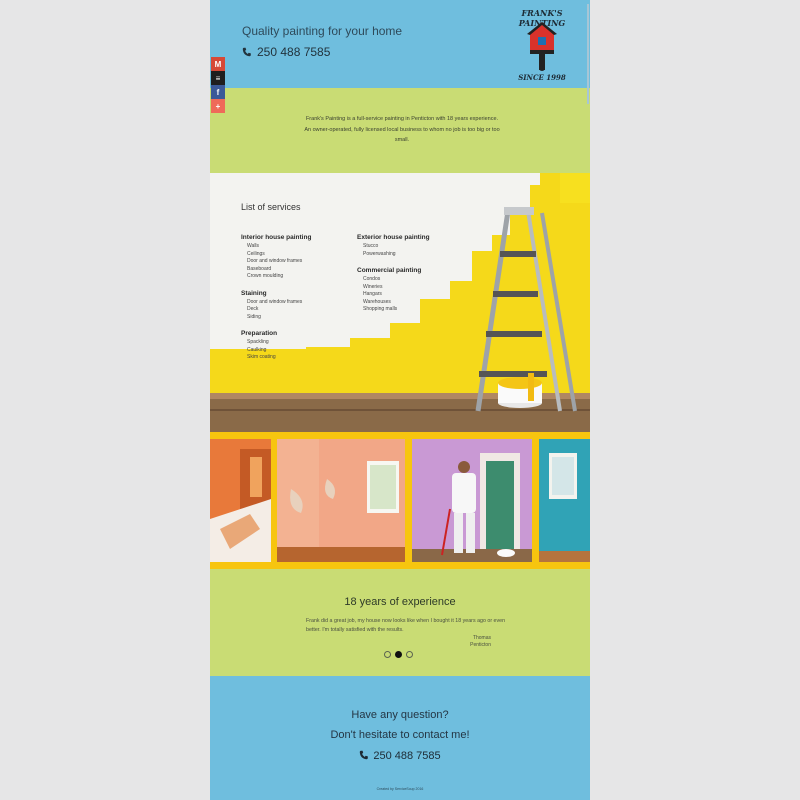 The image size is (800, 800). Describe the element at coordinates (542, 77) in the screenshot. I see `logo-since: SINCE 1998` at that location.